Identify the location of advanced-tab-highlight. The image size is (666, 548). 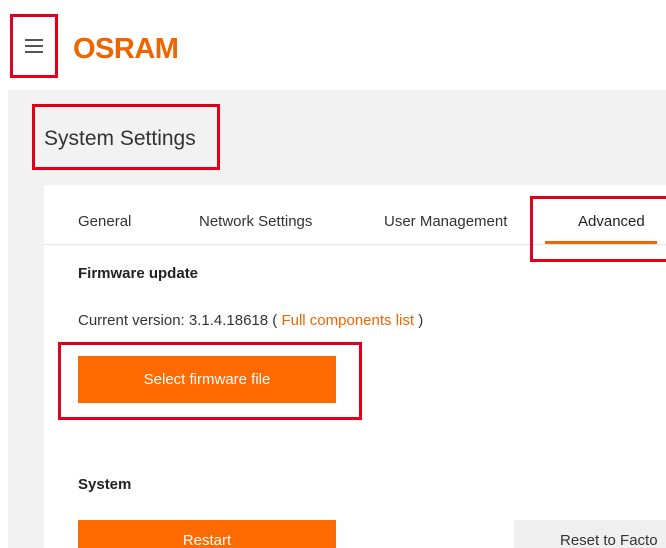
(598, 229).